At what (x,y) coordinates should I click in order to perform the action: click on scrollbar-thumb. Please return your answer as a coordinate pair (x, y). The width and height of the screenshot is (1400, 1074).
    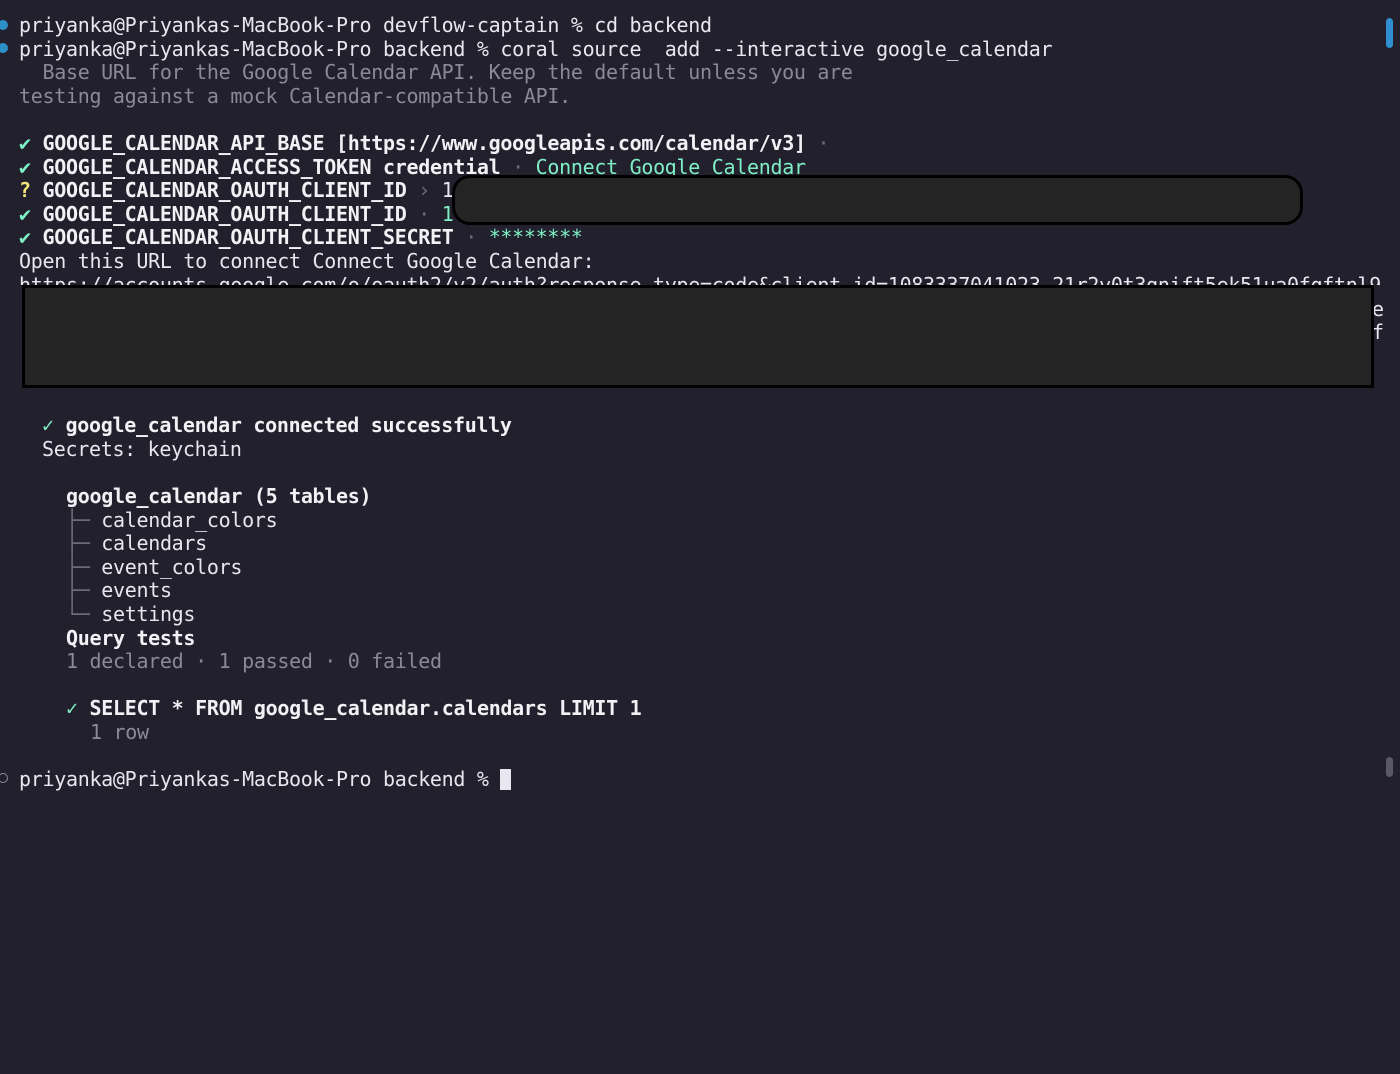
    Looking at the image, I should click on (1389, 767).